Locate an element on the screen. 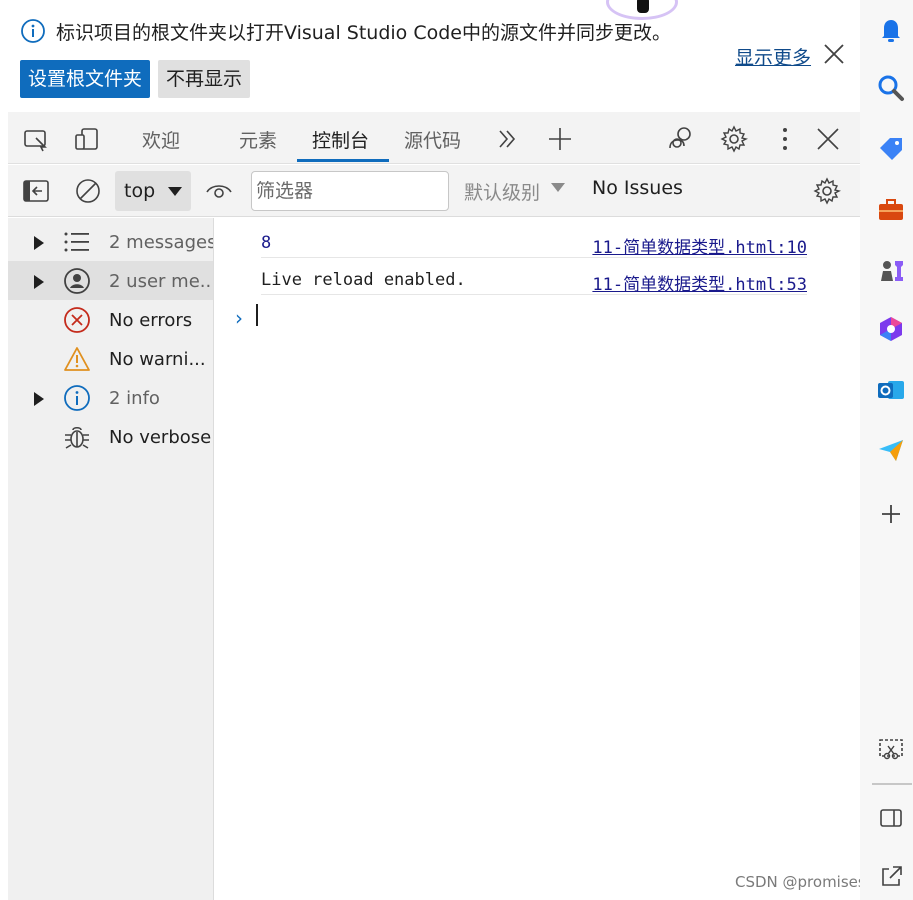  console-message: Live reload enabled. 11-简单数据类型.html:53 is located at coordinates (534, 276).